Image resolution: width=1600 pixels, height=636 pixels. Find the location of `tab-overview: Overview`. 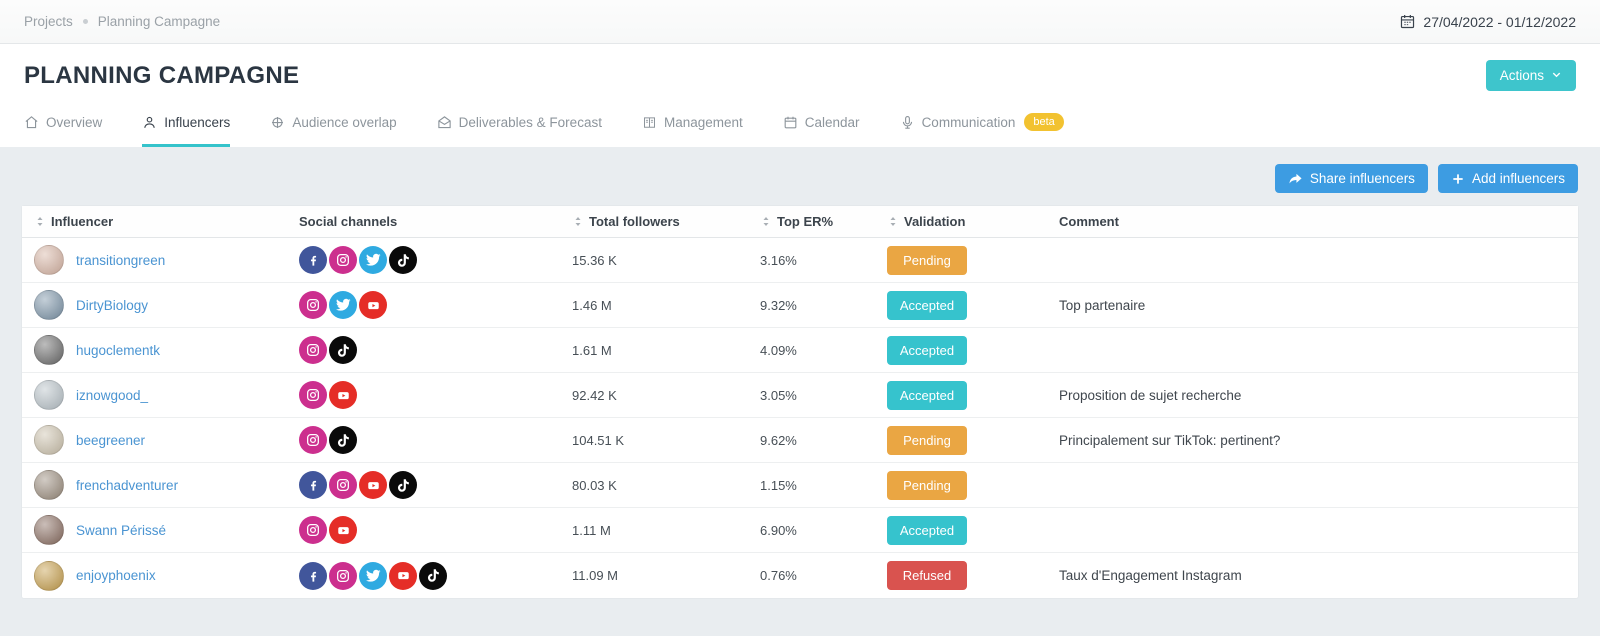

tab-overview: Overview is located at coordinates (63, 130).